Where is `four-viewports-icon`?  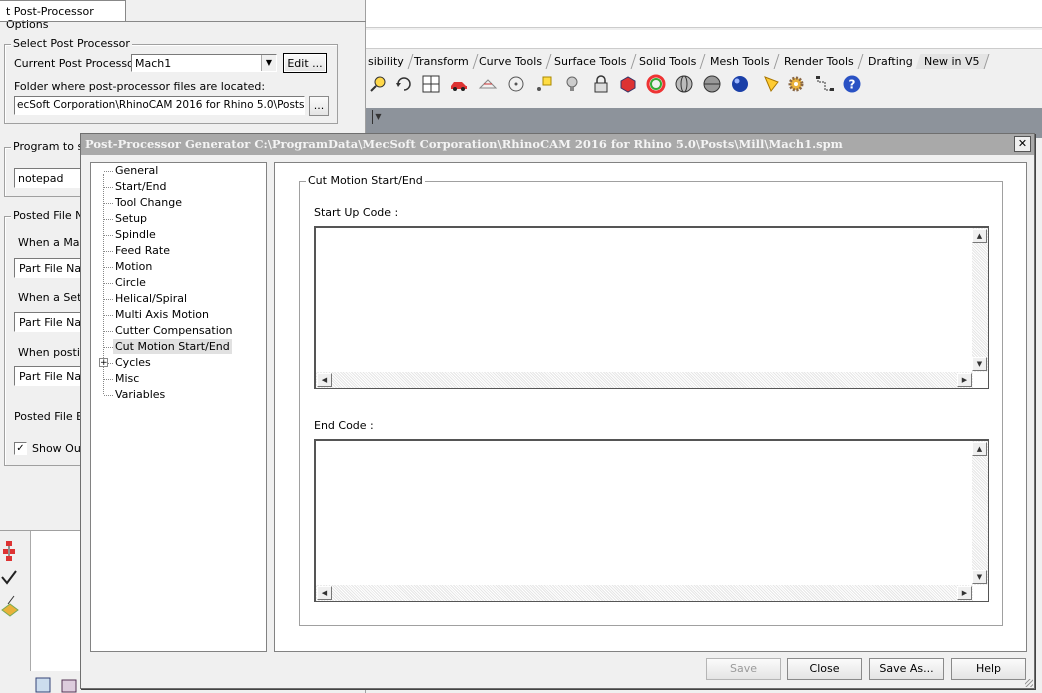 four-viewports-icon is located at coordinates (431, 84).